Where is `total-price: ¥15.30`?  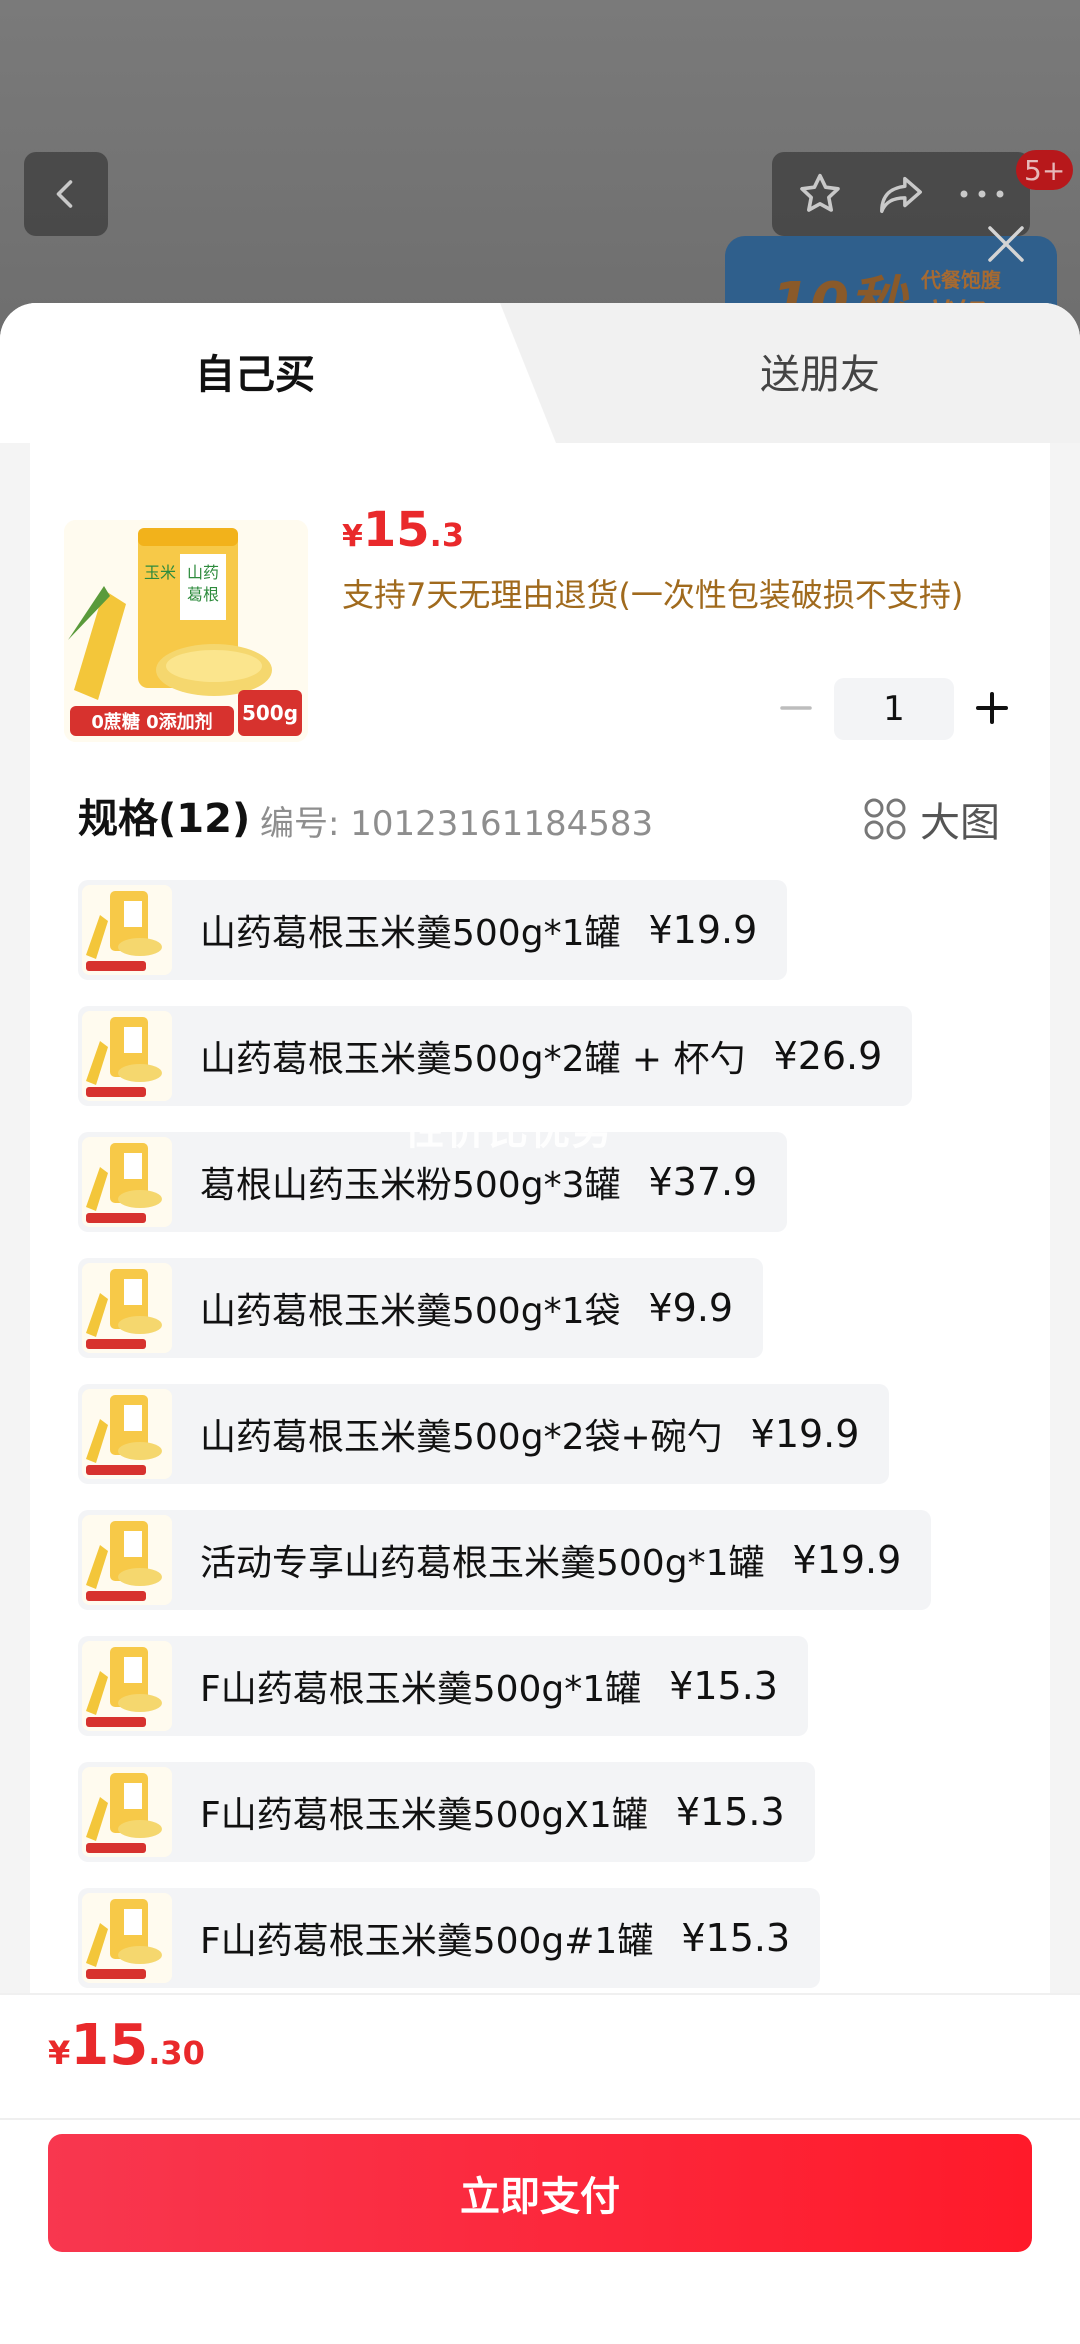
total-price: ¥15.30 is located at coordinates (126, 2045).